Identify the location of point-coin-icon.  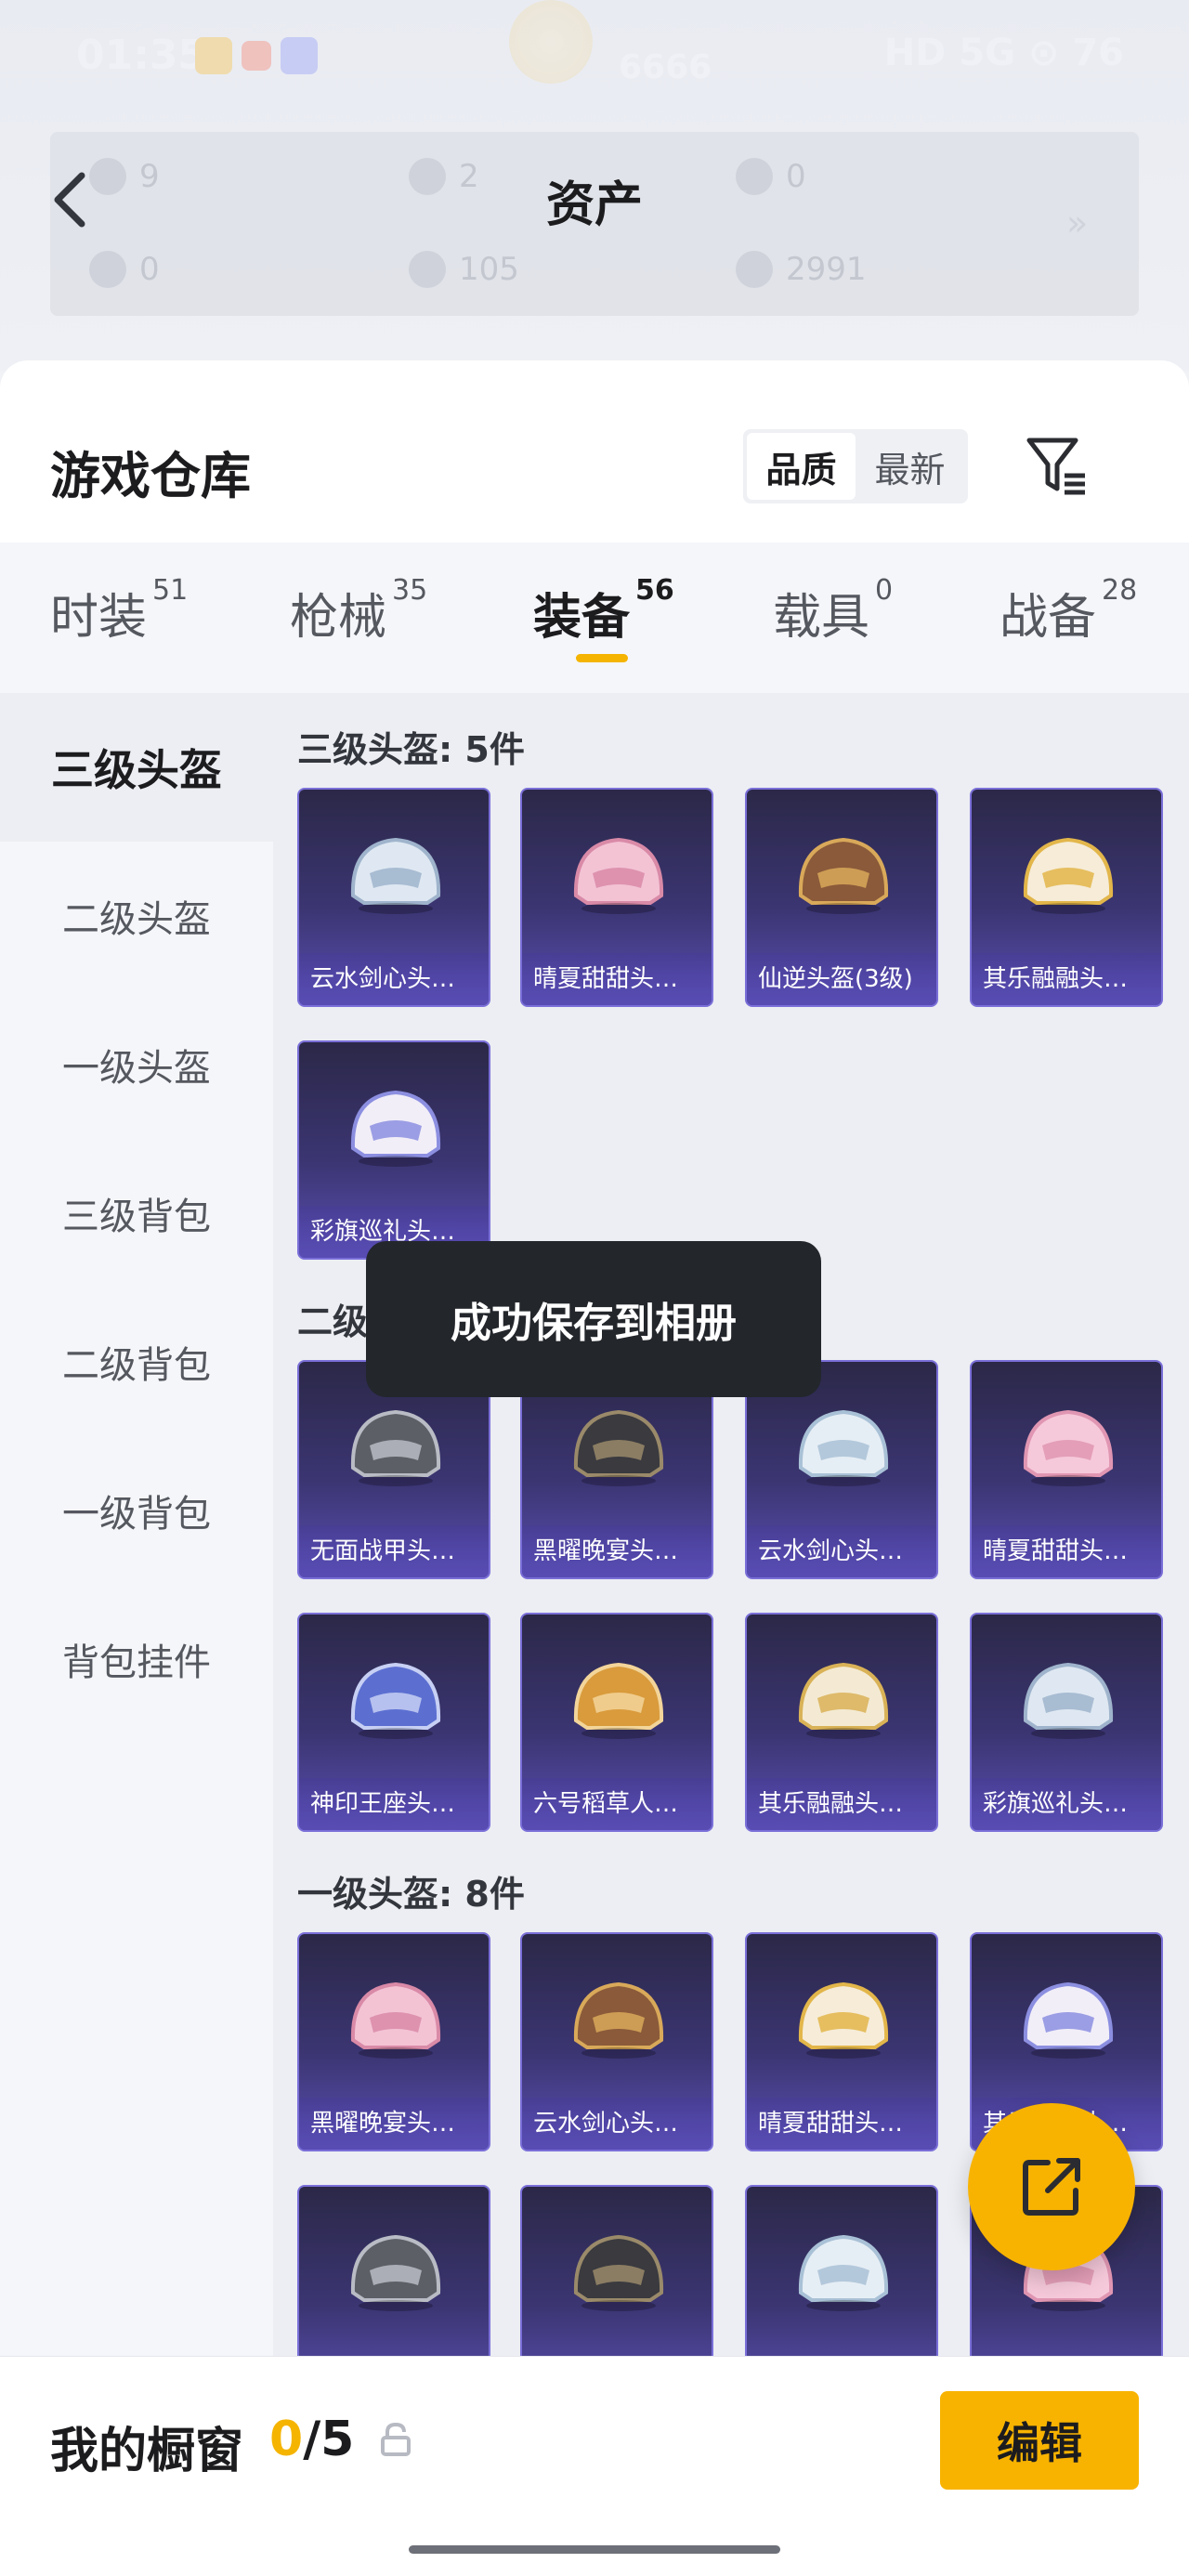
(427, 269).